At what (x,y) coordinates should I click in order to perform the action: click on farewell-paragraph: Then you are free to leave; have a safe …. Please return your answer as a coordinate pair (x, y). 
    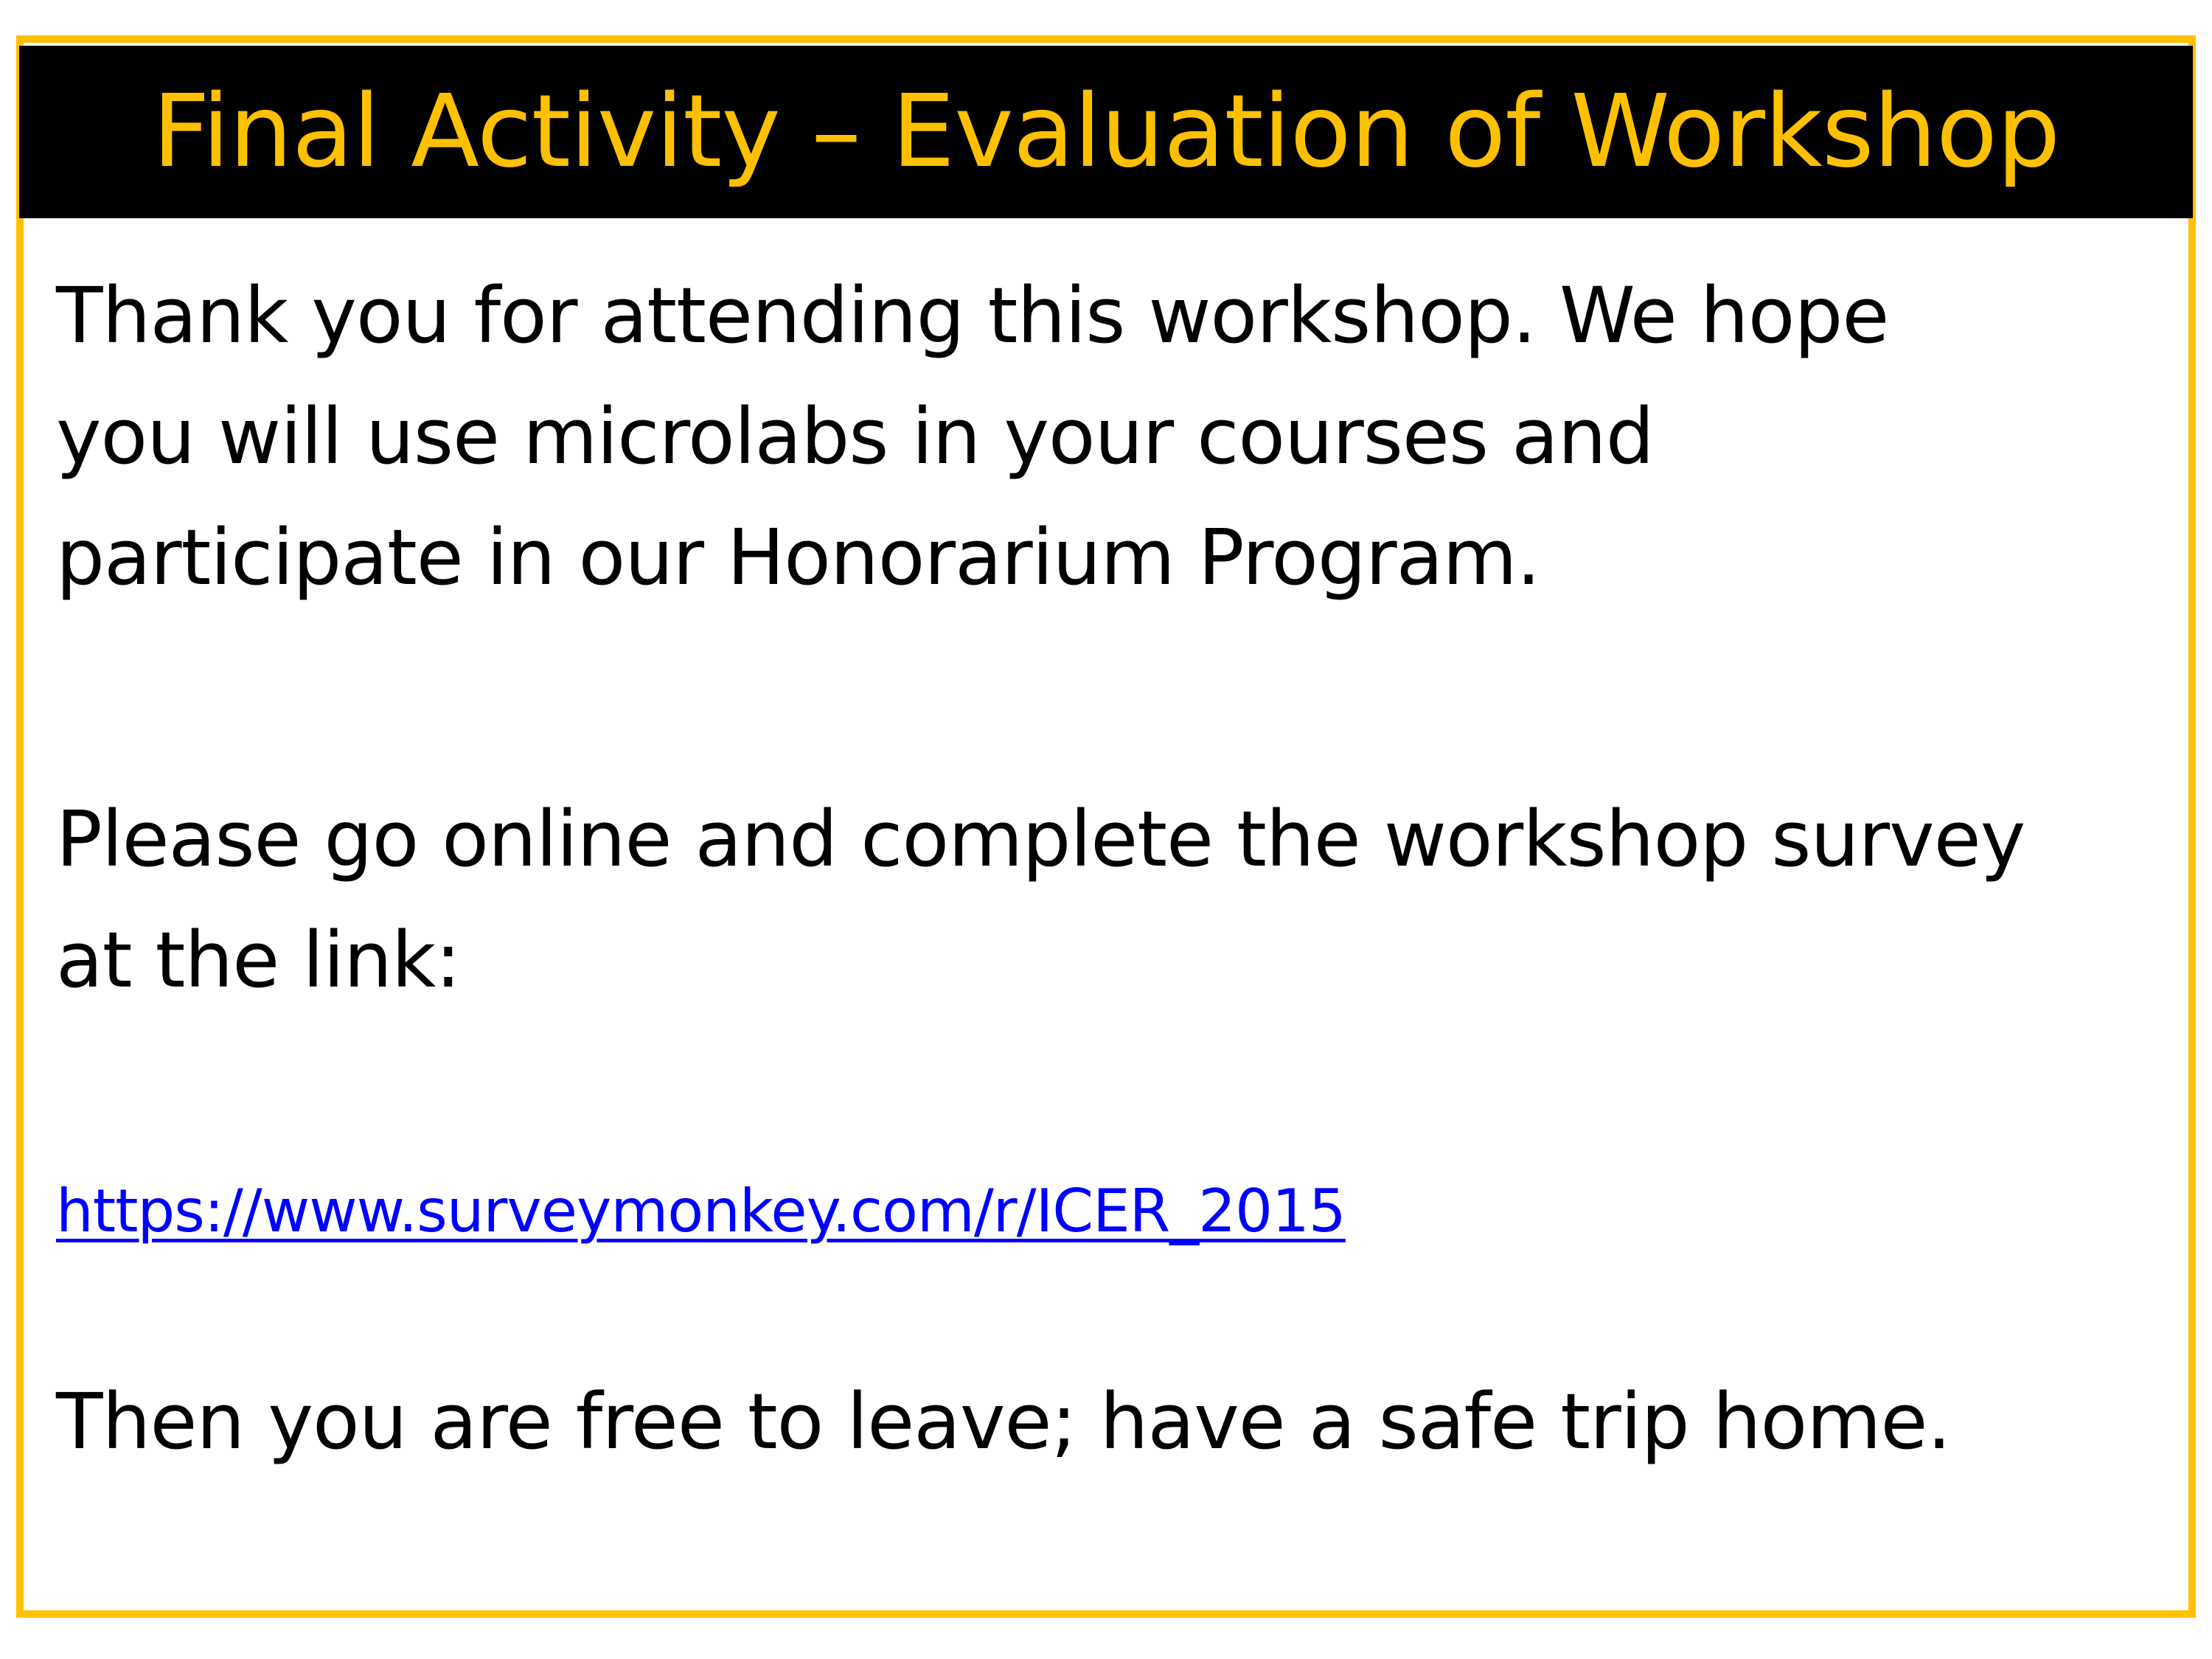
    Looking at the image, I should click on (1004, 1421).